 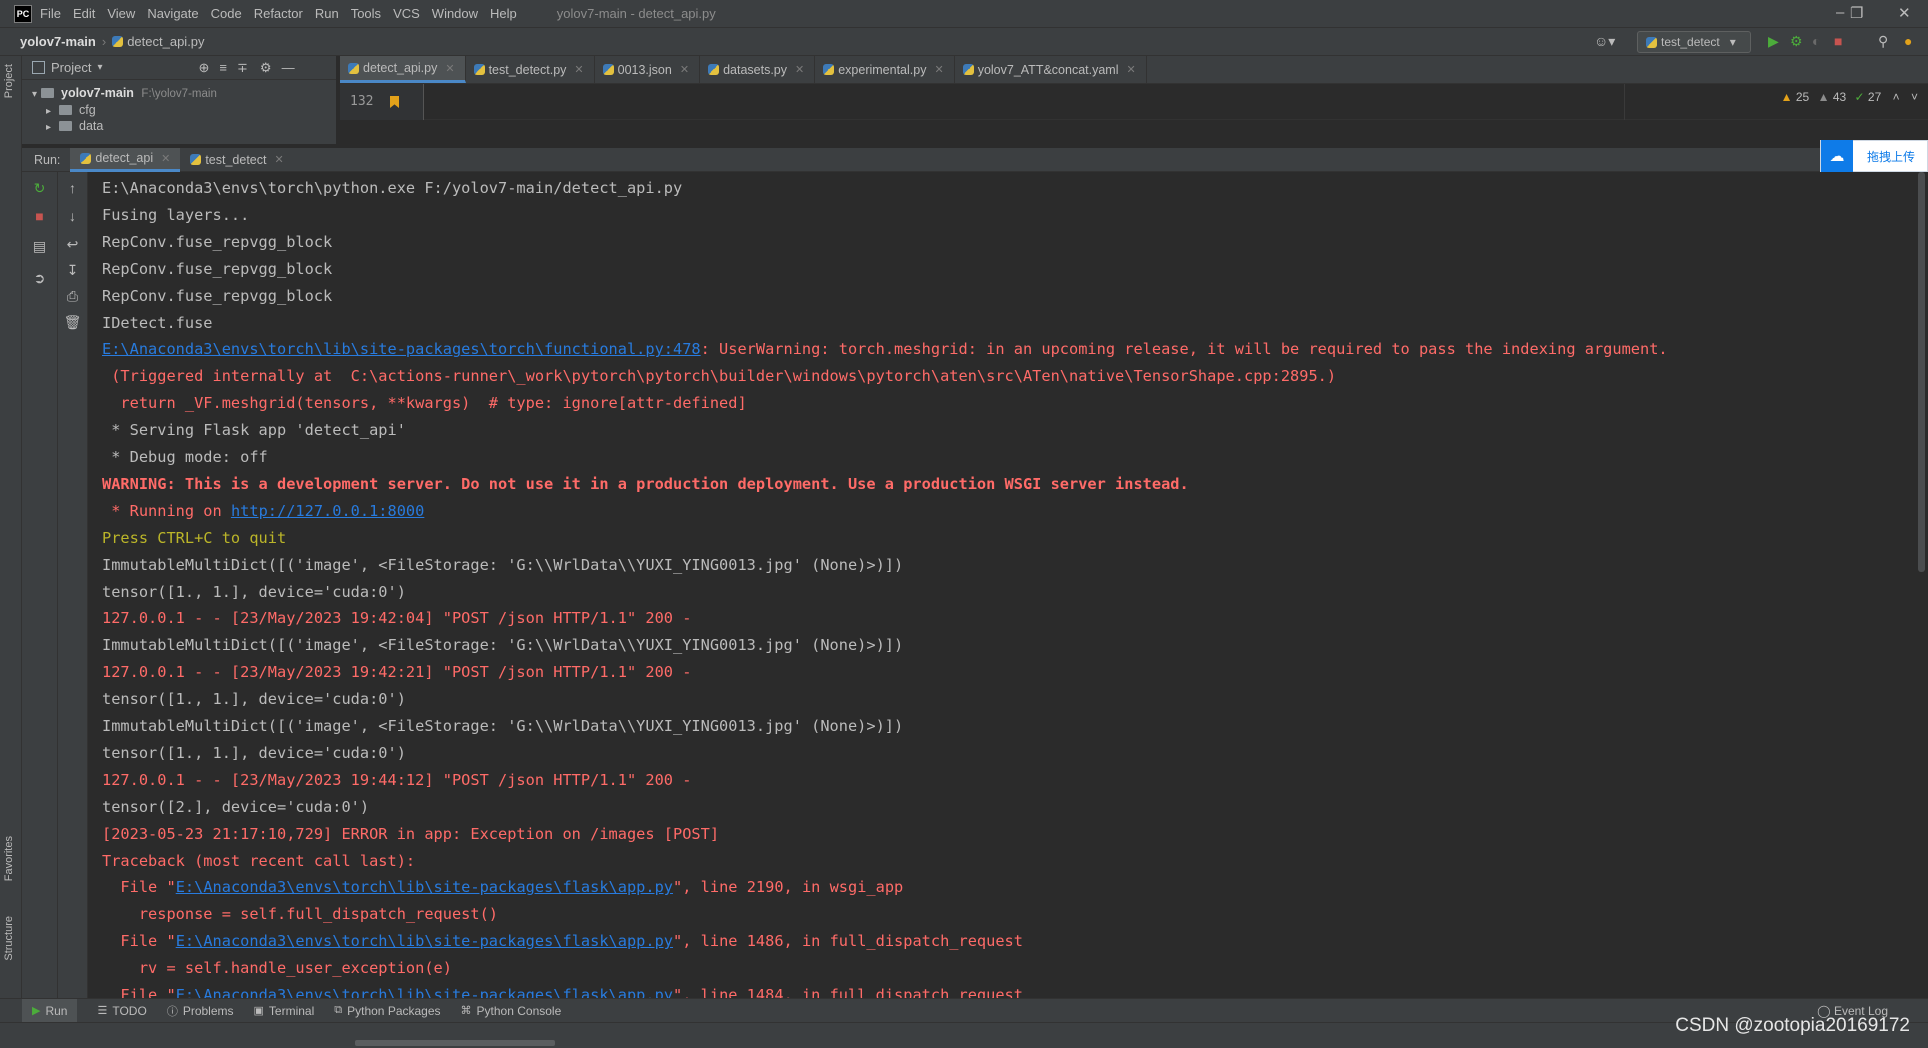 What do you see at coordinates (72, 216) in the screenshot?
I see `arrow-down-icon: ↓` at bounding box center [72, 216].